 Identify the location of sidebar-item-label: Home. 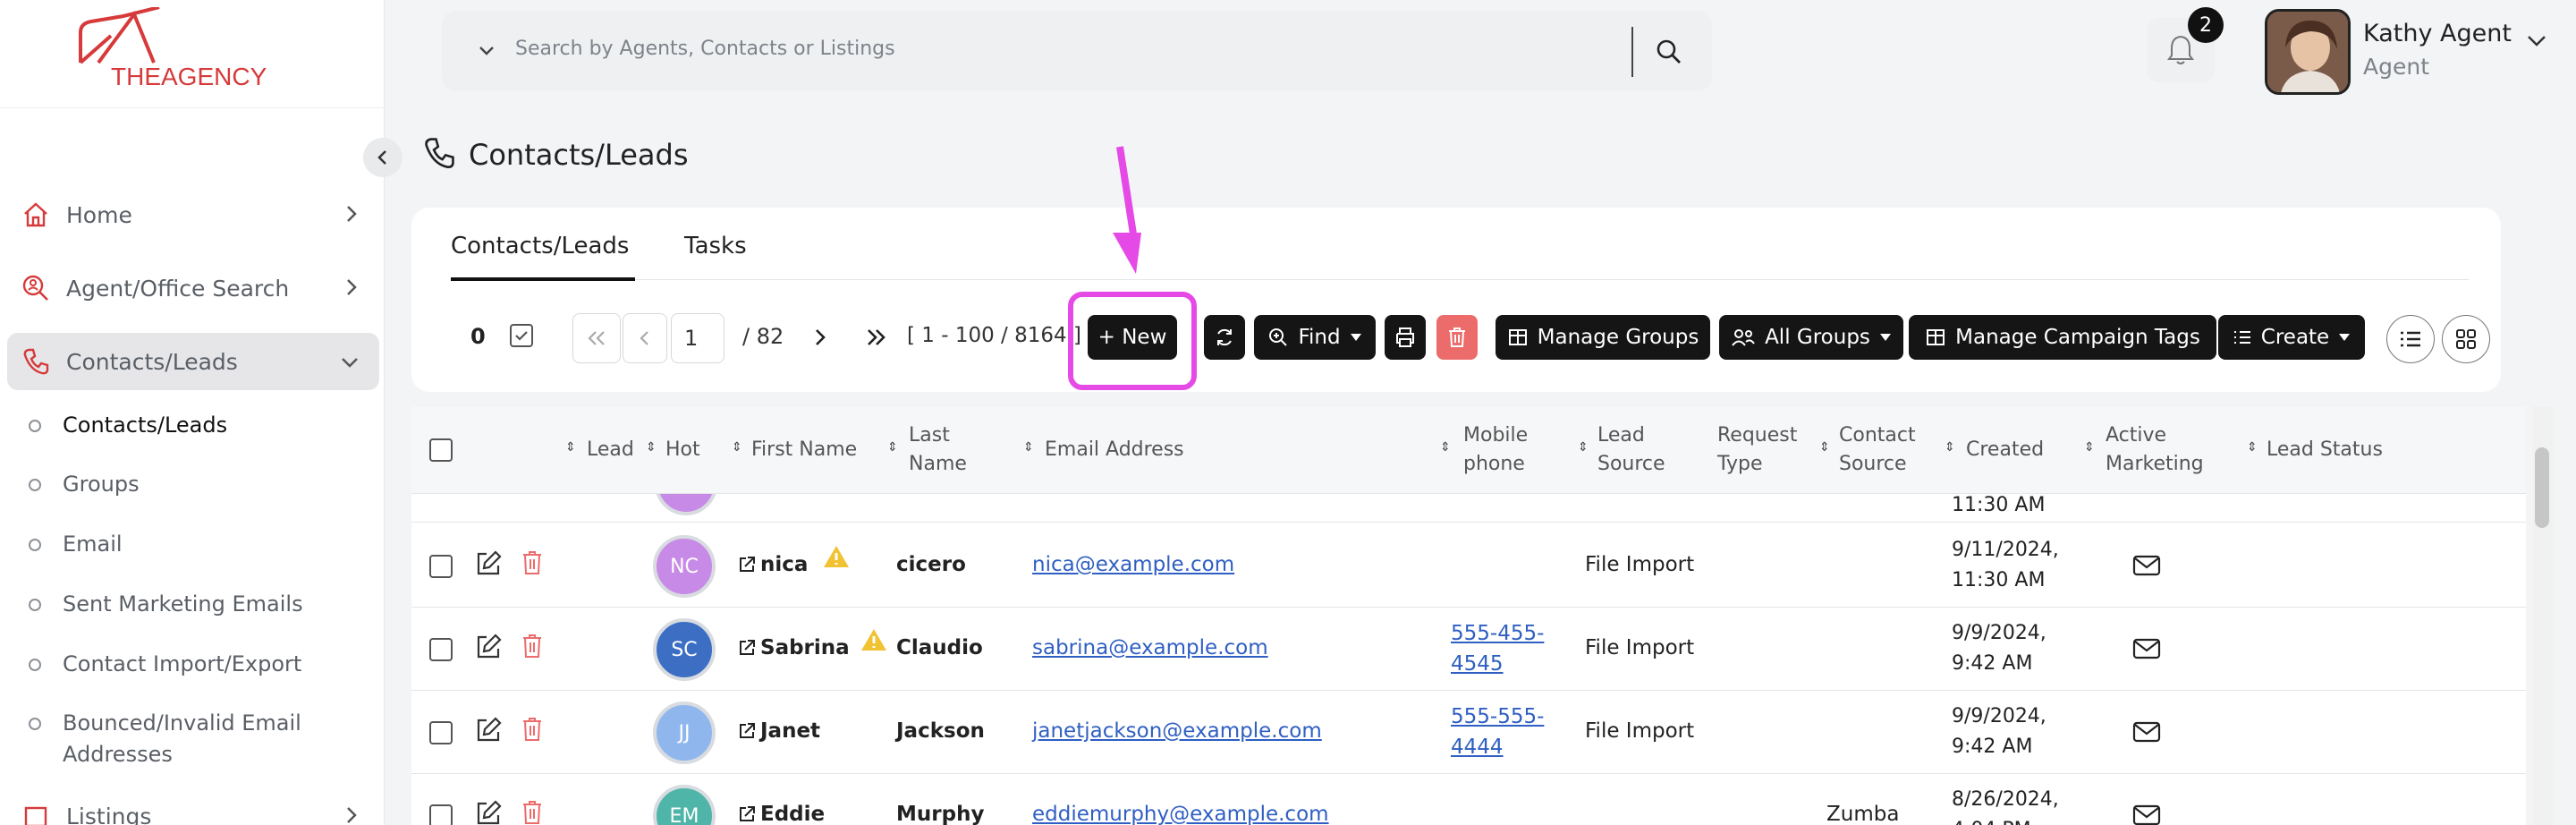
(99, 215).